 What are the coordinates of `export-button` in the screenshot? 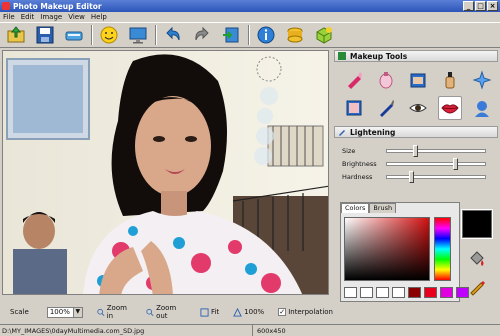 It's located at (231, 35).